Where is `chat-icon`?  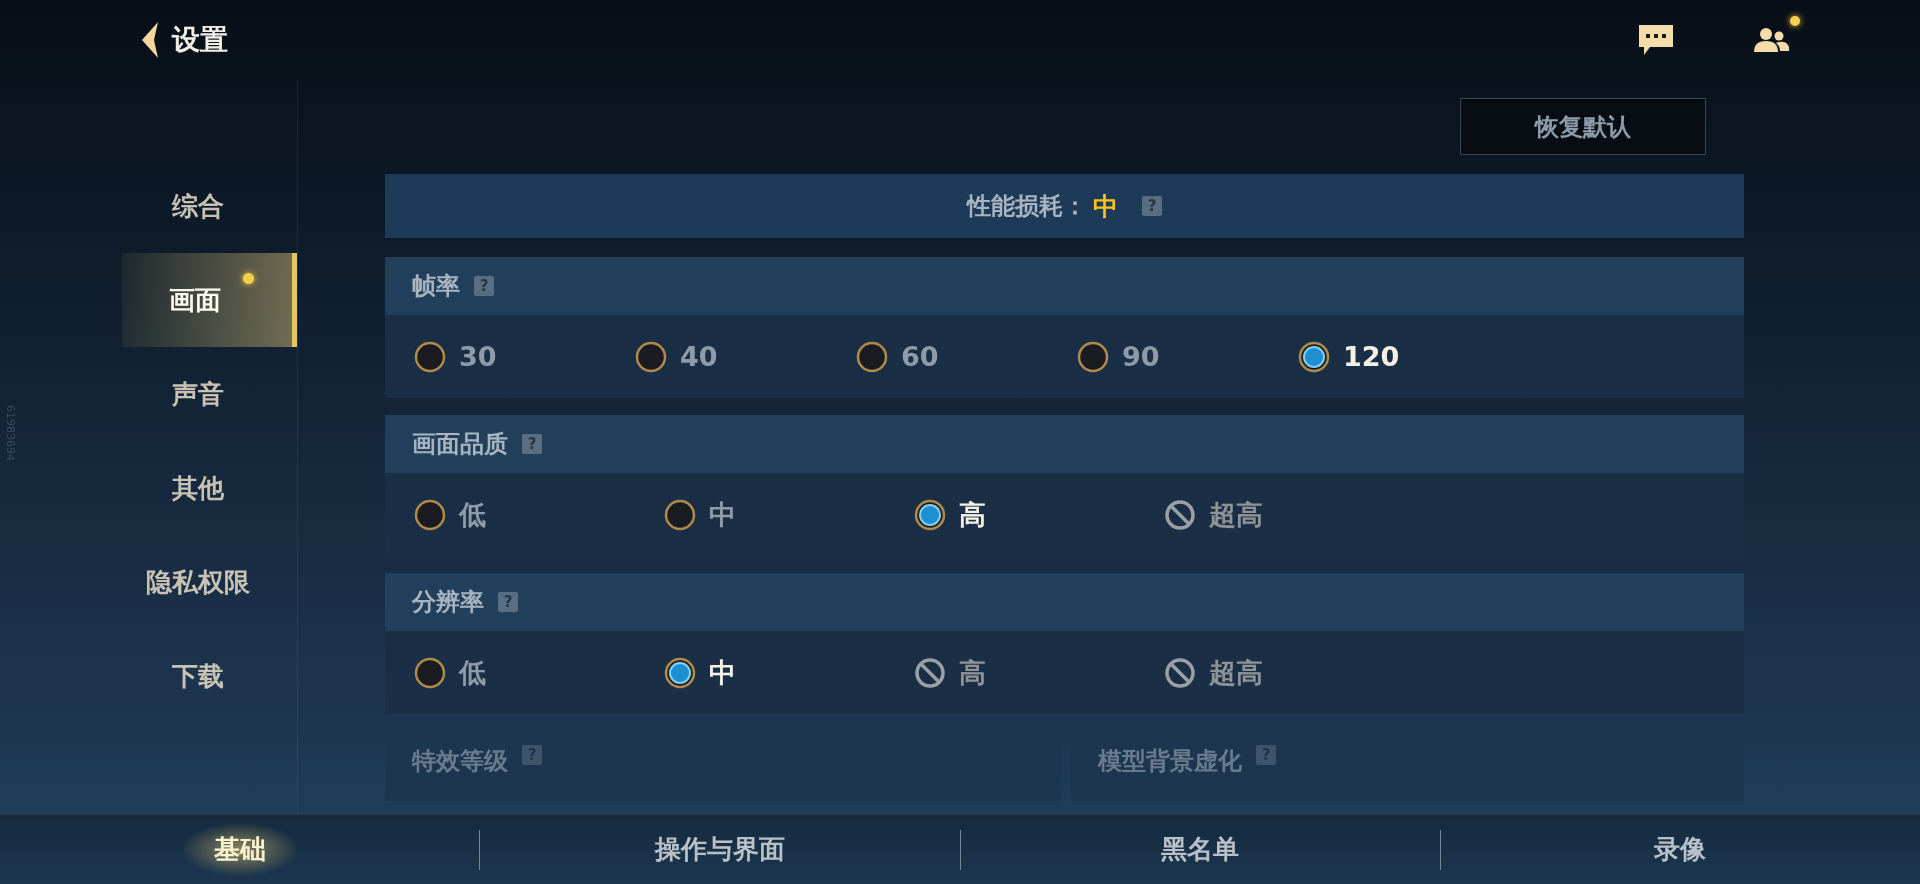 chat-icon is located at coordinates (1656, 40).